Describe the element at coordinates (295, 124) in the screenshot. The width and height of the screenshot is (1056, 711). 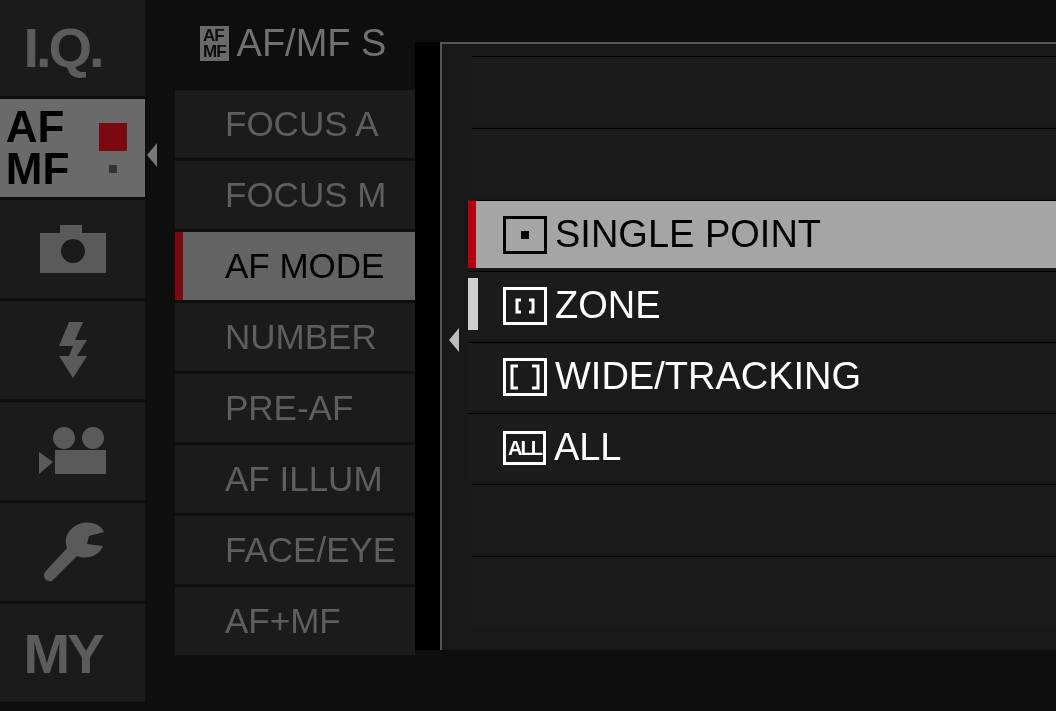
I see `menu-item: FOCUS A` at that location.